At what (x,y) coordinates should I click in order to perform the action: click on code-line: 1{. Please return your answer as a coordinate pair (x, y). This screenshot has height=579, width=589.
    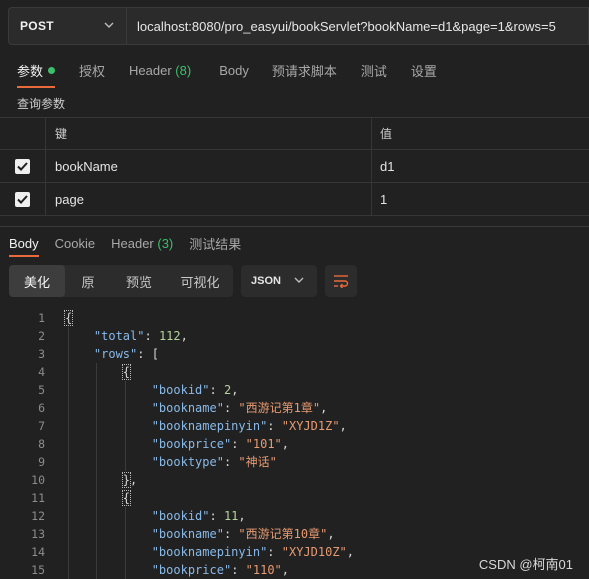
    Looking at the image, I should click on (294, 318).